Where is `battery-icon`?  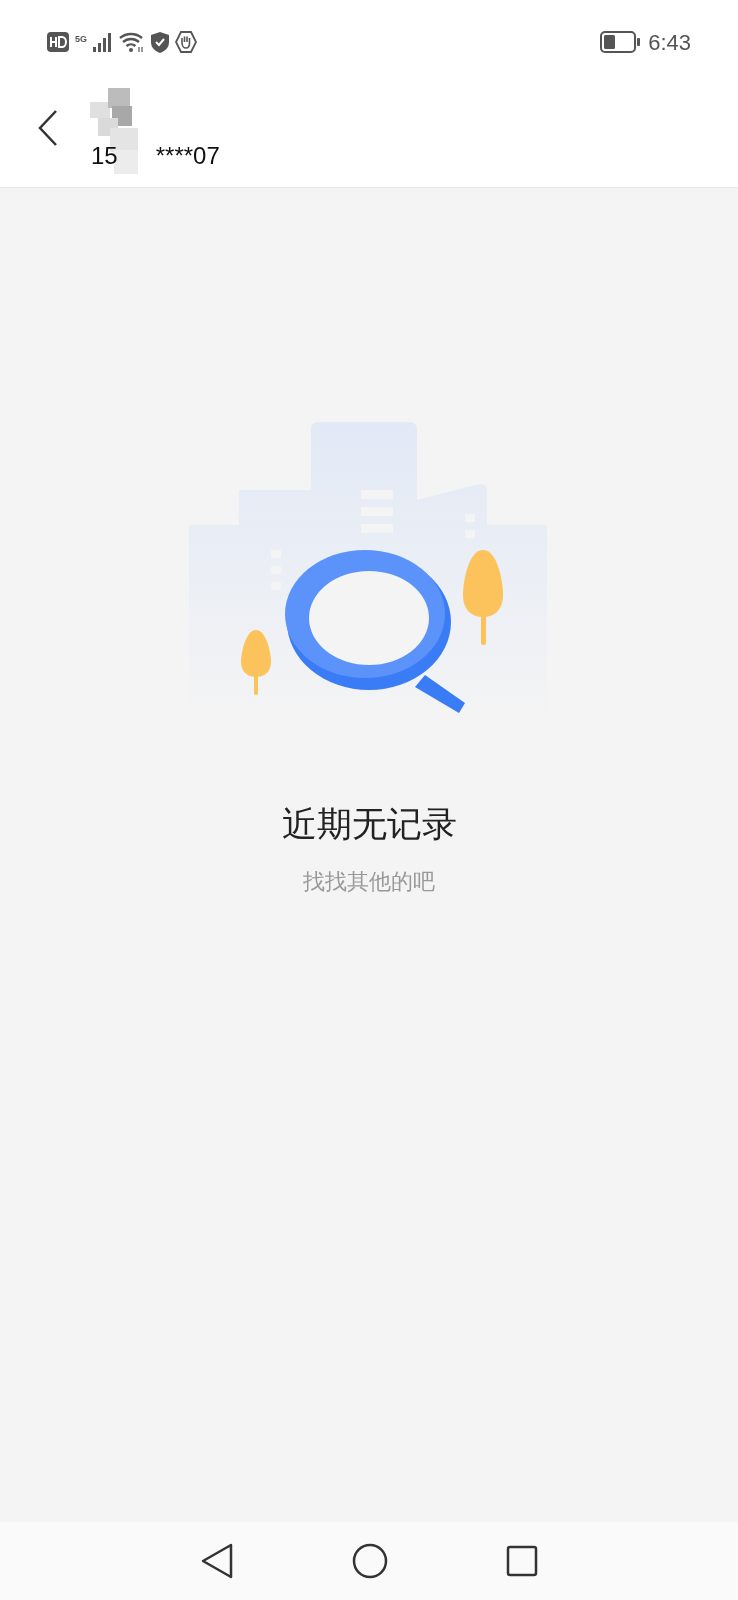
battery-icon is located at coordinates (620, 42).